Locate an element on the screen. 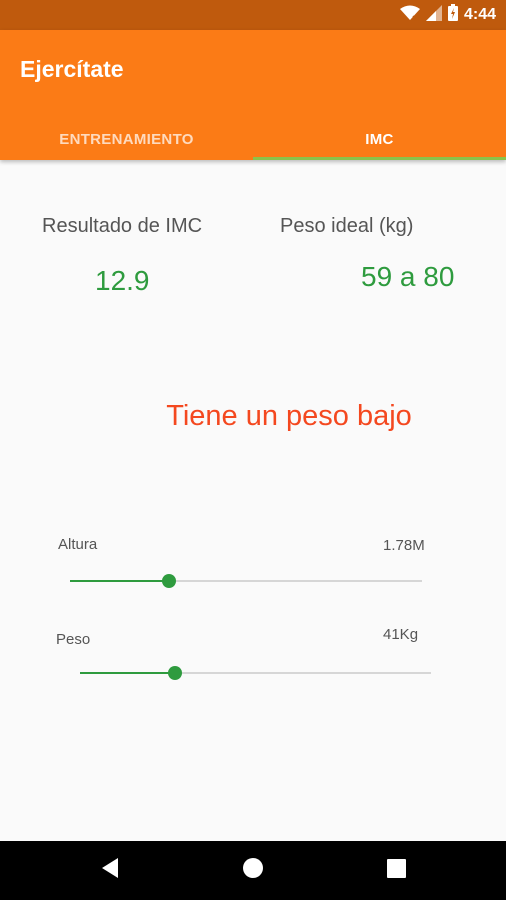 The image size is (506, 900). status-icons: 4:44 is located at coordinates (447, 15).